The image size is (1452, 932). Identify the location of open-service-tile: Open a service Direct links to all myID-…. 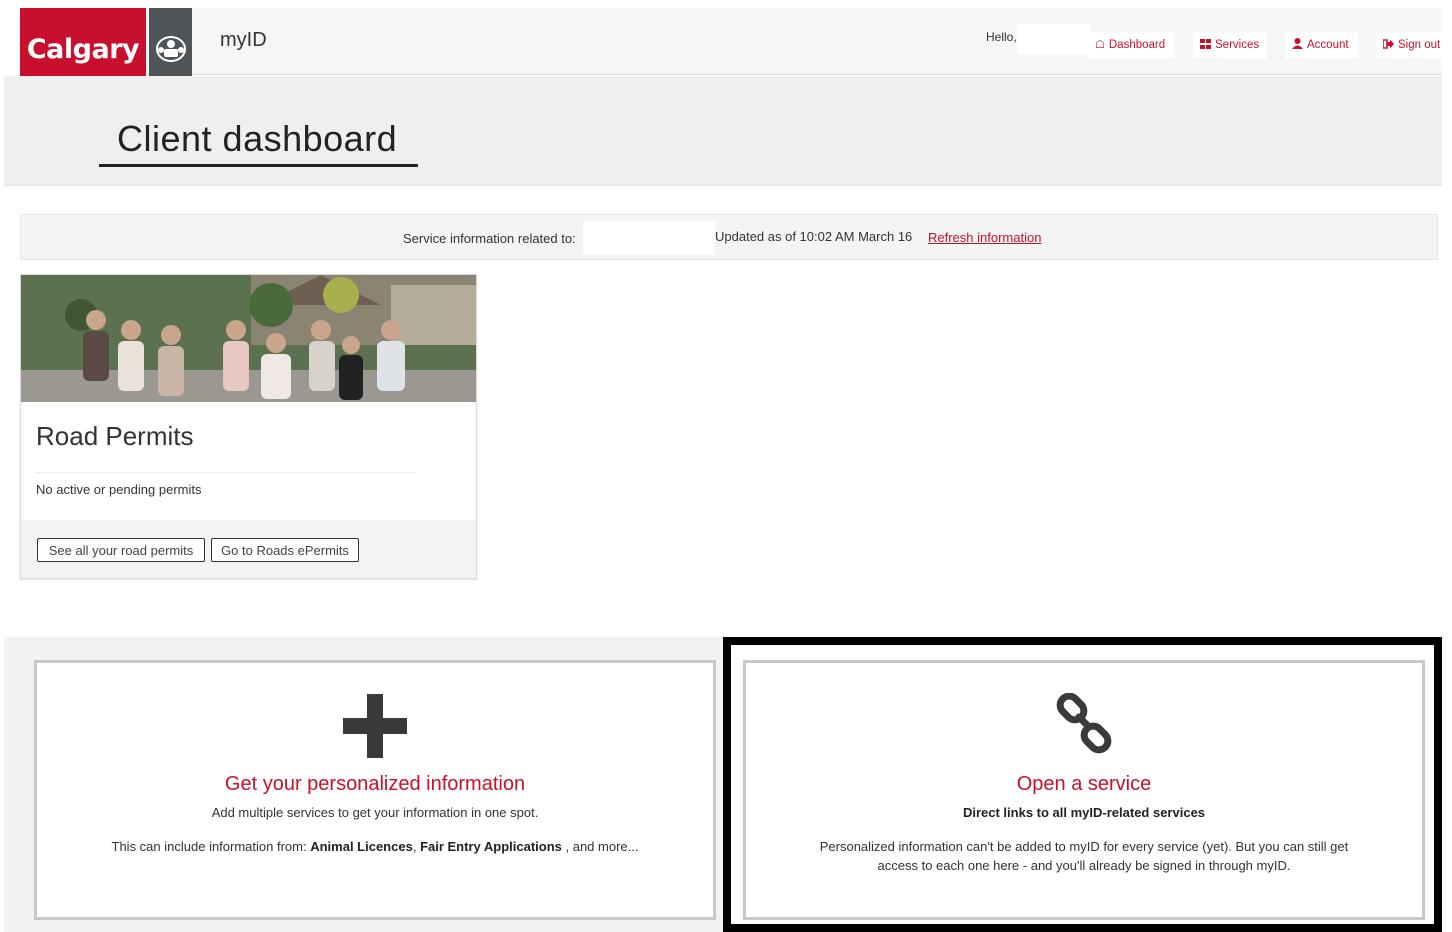
(1084, 790).